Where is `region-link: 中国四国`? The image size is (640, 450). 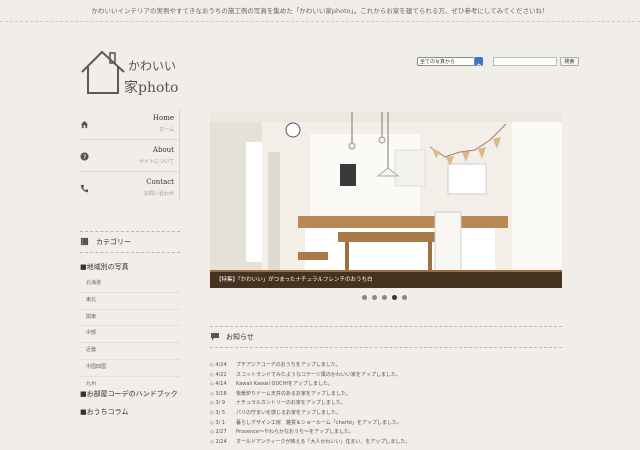 region-link: 中国四国 is located at coordinates (130, 368).